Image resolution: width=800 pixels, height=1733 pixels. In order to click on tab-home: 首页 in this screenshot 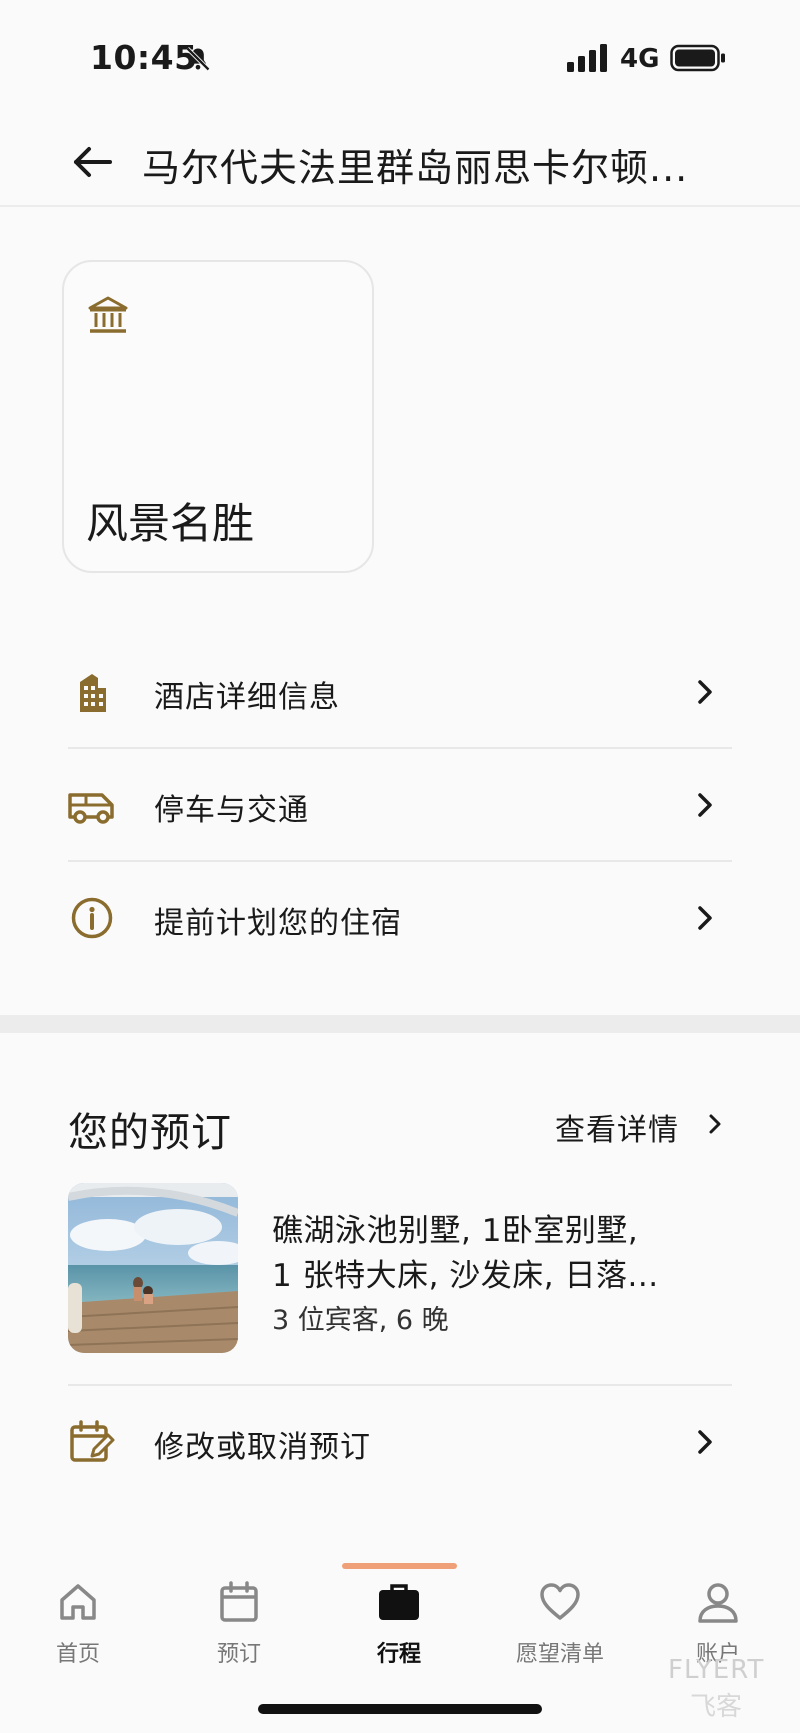, I will do `click(78, 1630)`.